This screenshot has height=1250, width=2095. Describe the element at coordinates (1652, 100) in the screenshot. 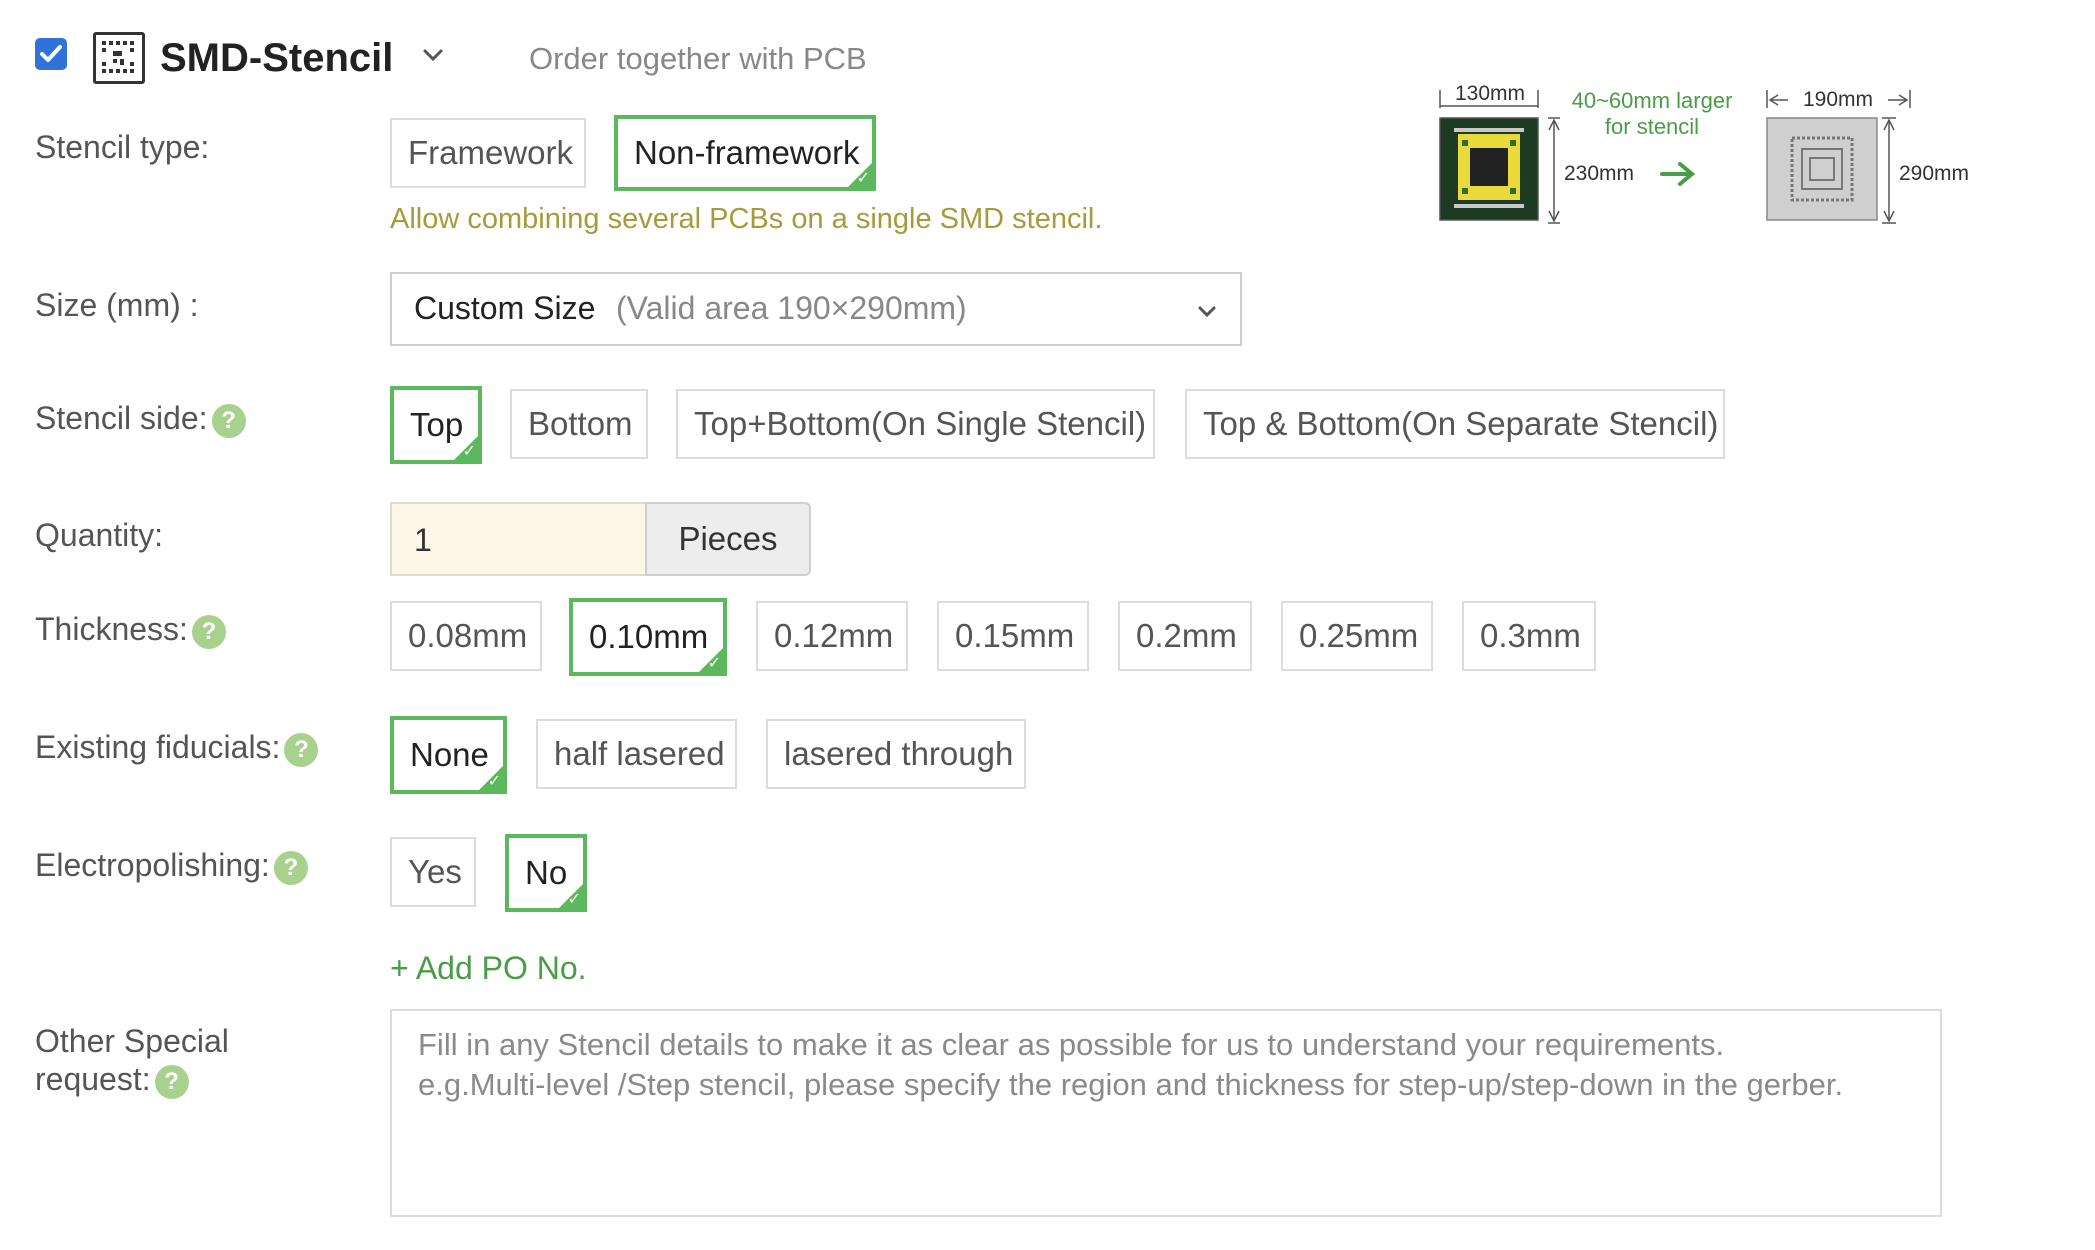

I see `larger-note-line1: 40~60mm larger` at that location.